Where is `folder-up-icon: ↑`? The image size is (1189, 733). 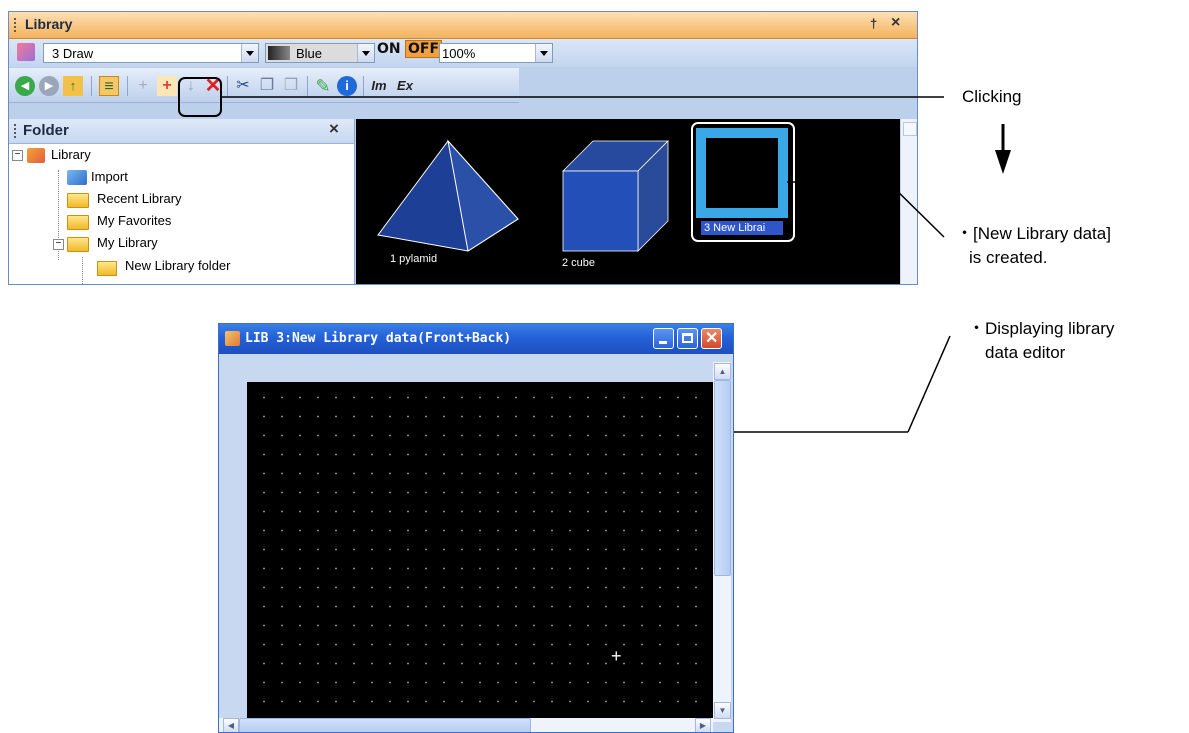 folder-up-icon: ↑ is located at coordinates (73, 86).